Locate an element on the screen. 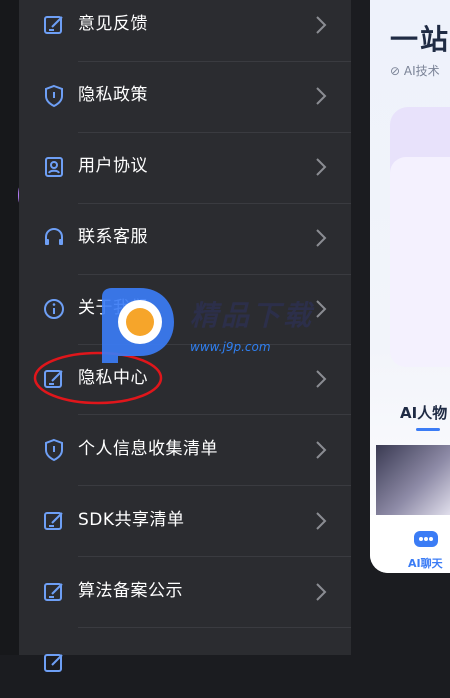  menu-item-label: 个人信息收集清单 is located at coordinates (148, 449).